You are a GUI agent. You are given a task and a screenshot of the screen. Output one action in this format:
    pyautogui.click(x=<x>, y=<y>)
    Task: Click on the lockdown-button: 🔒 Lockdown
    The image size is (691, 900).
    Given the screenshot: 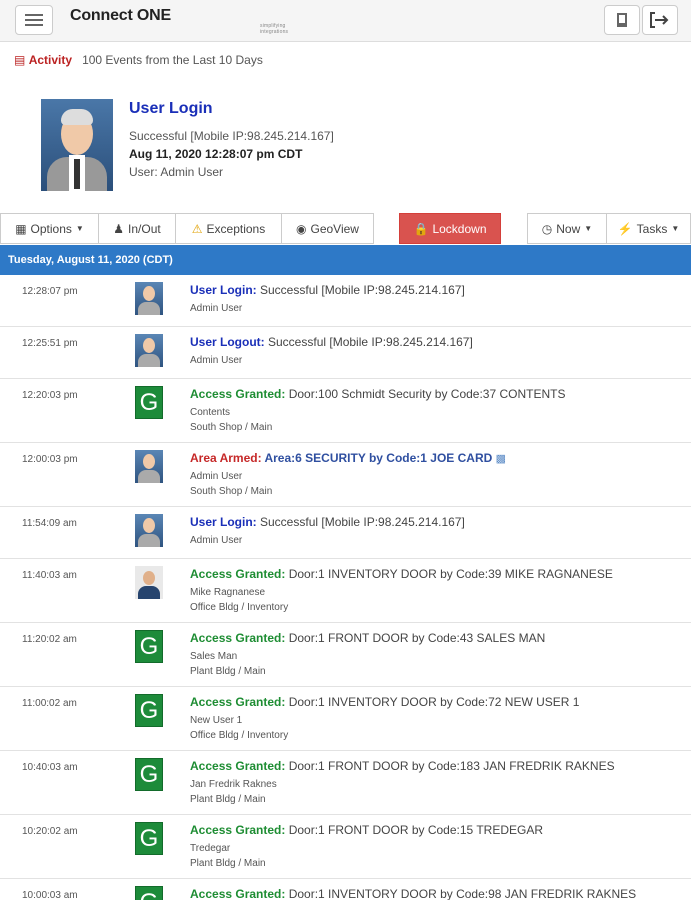 What is the action you would take?
    pyautogui.click(x=450, y=228)
    